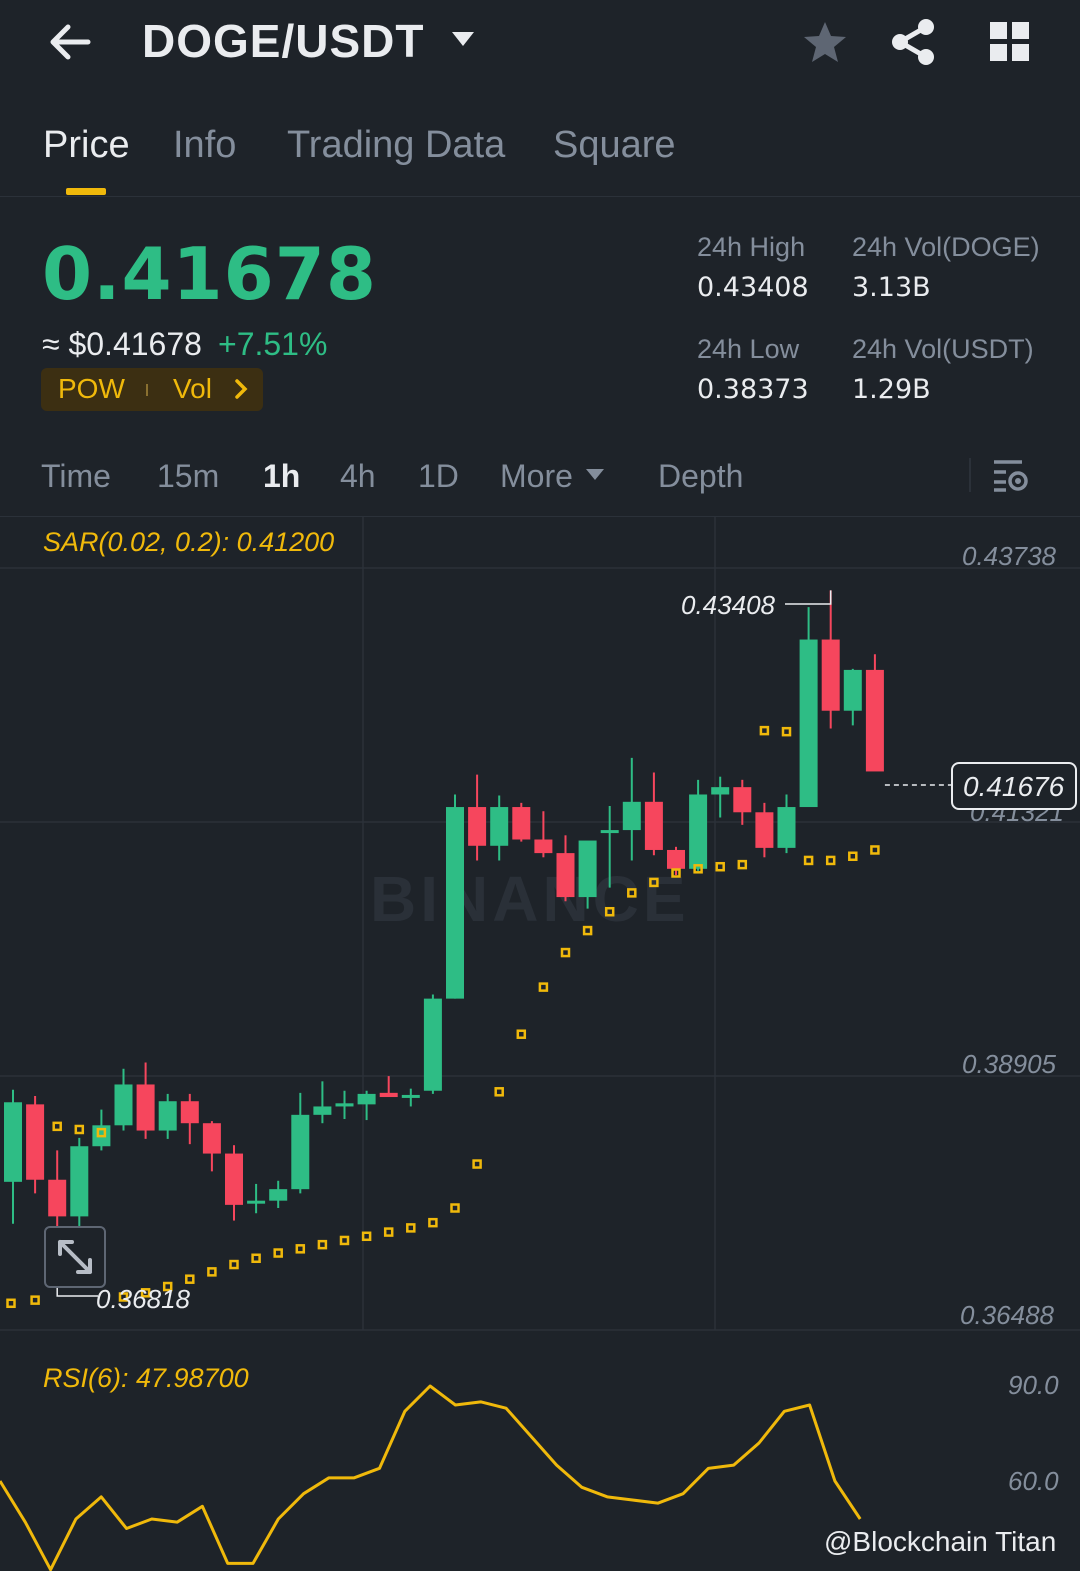  What do you see at coordinates (943, 349) in the screenshot?
I see `vol-quote-label: 24h Vol(USDT)` at bounding box center [943, 349].